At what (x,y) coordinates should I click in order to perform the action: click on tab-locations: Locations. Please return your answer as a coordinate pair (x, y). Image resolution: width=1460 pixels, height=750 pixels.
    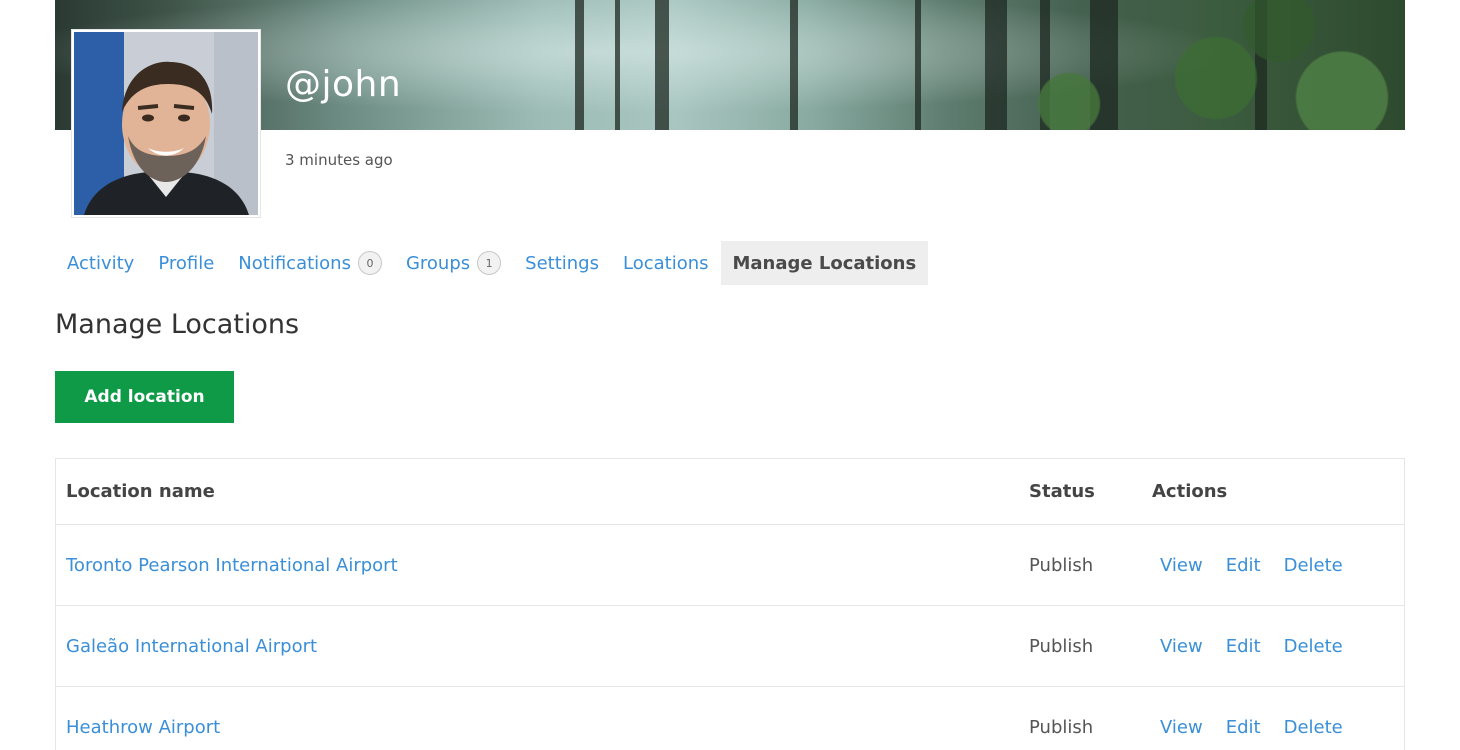
    Looking at the image, I should click on (666, 263).